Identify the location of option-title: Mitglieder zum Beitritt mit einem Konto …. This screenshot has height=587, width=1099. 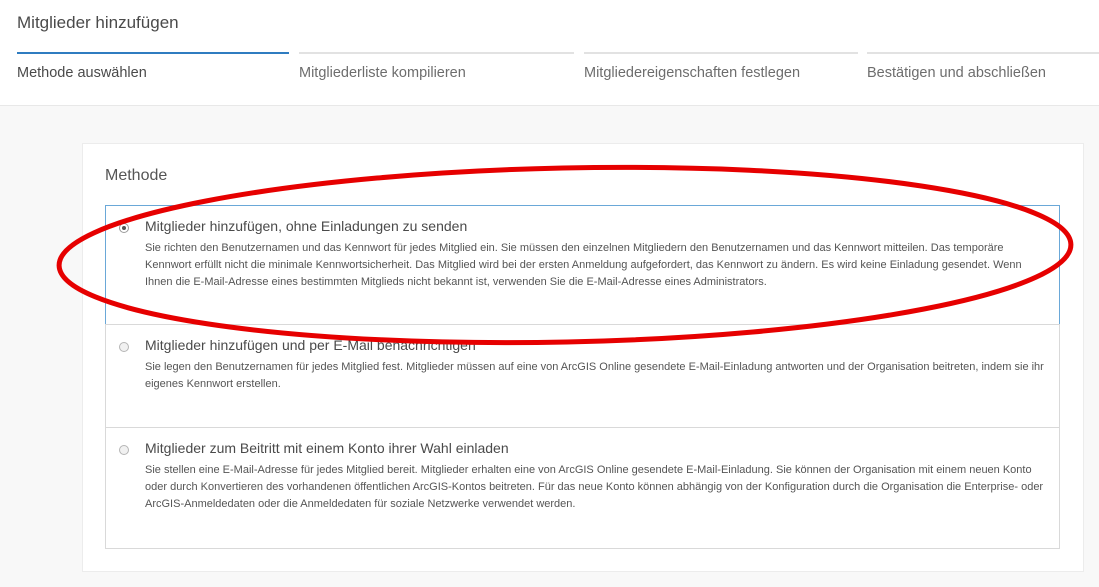
(327, 448).